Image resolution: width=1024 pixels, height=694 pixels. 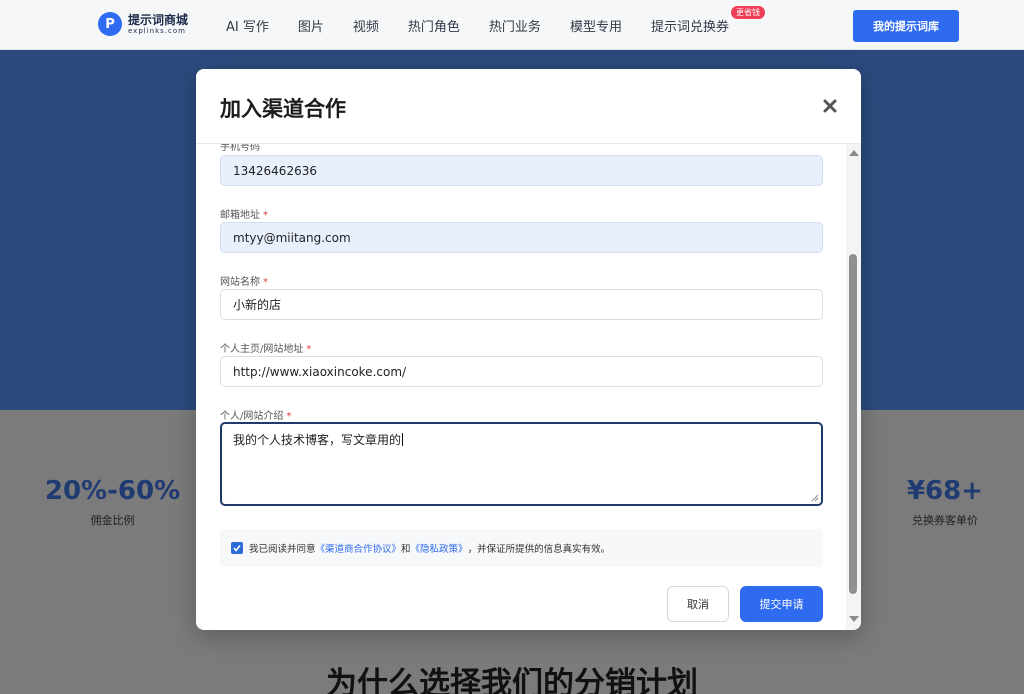 What do you see at coordinates (521, 464) in the screenshot?
I see `intro-textarea: 我的个人技术博客，写文章用的` at bounding box center [521, 464].